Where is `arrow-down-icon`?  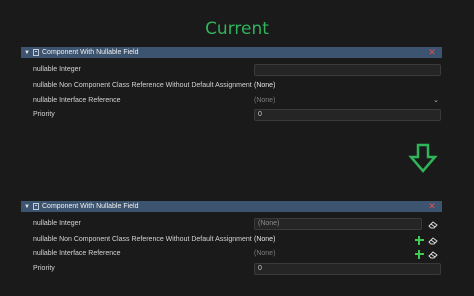 arrow-down-icon is located at coordinates (423, 158).